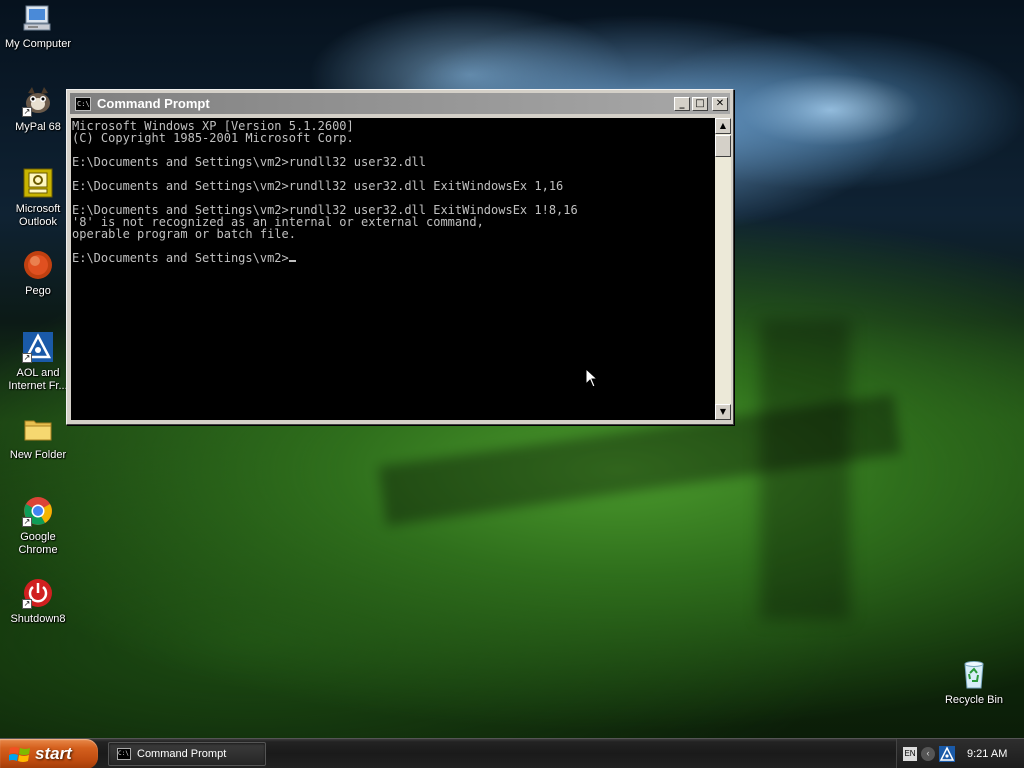 Image resolution: width=1024 pixels, height=768 pixels. I want to click on desktop-icon-chrome: ↗ Google Chrome, so click(38, 526).